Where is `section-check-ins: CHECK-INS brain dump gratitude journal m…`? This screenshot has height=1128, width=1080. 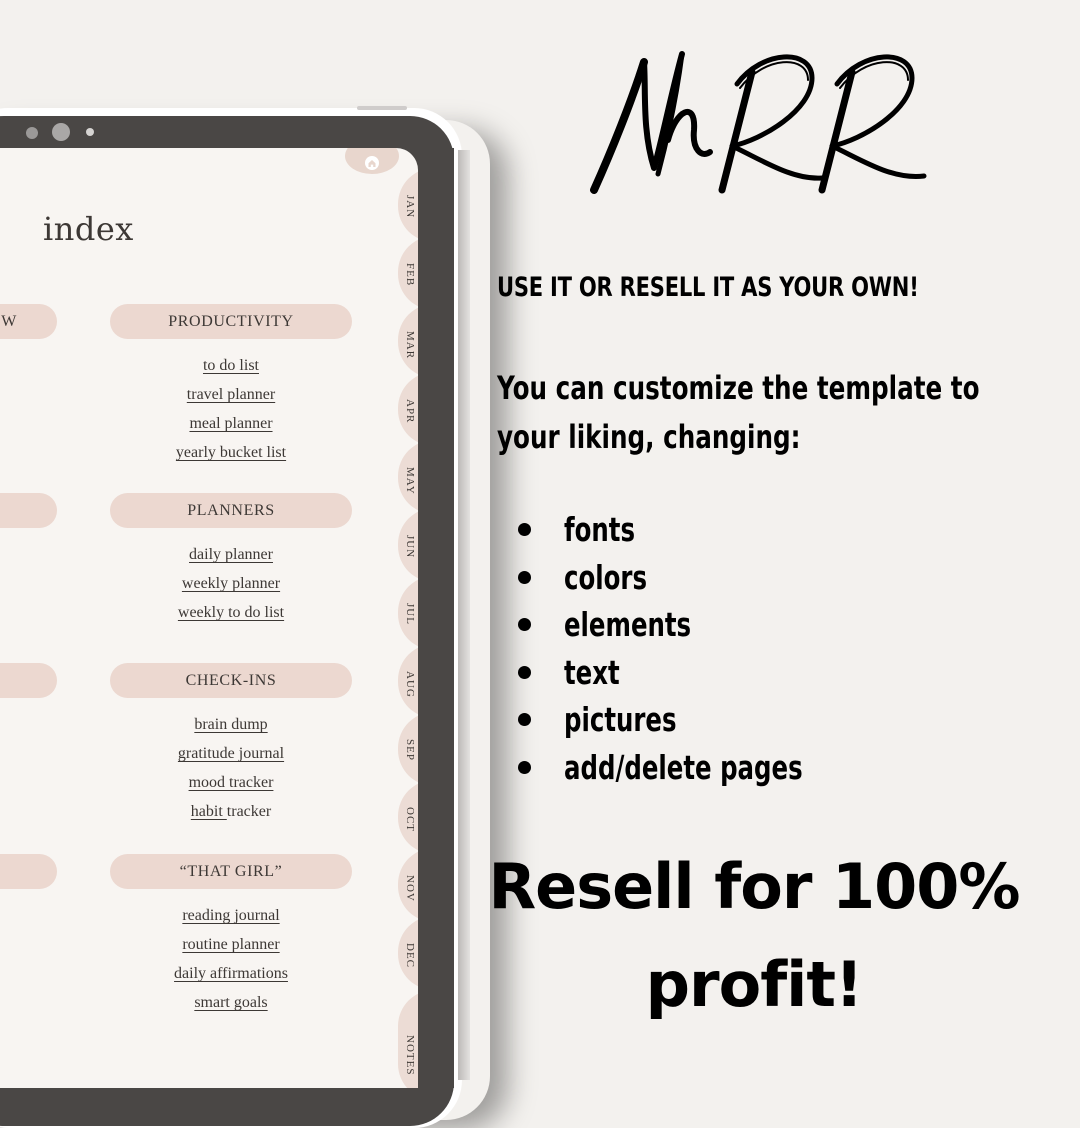 section-check-ins: CHECK-INS brain dump gratitude journal m… is located at coordinates (231, 744).